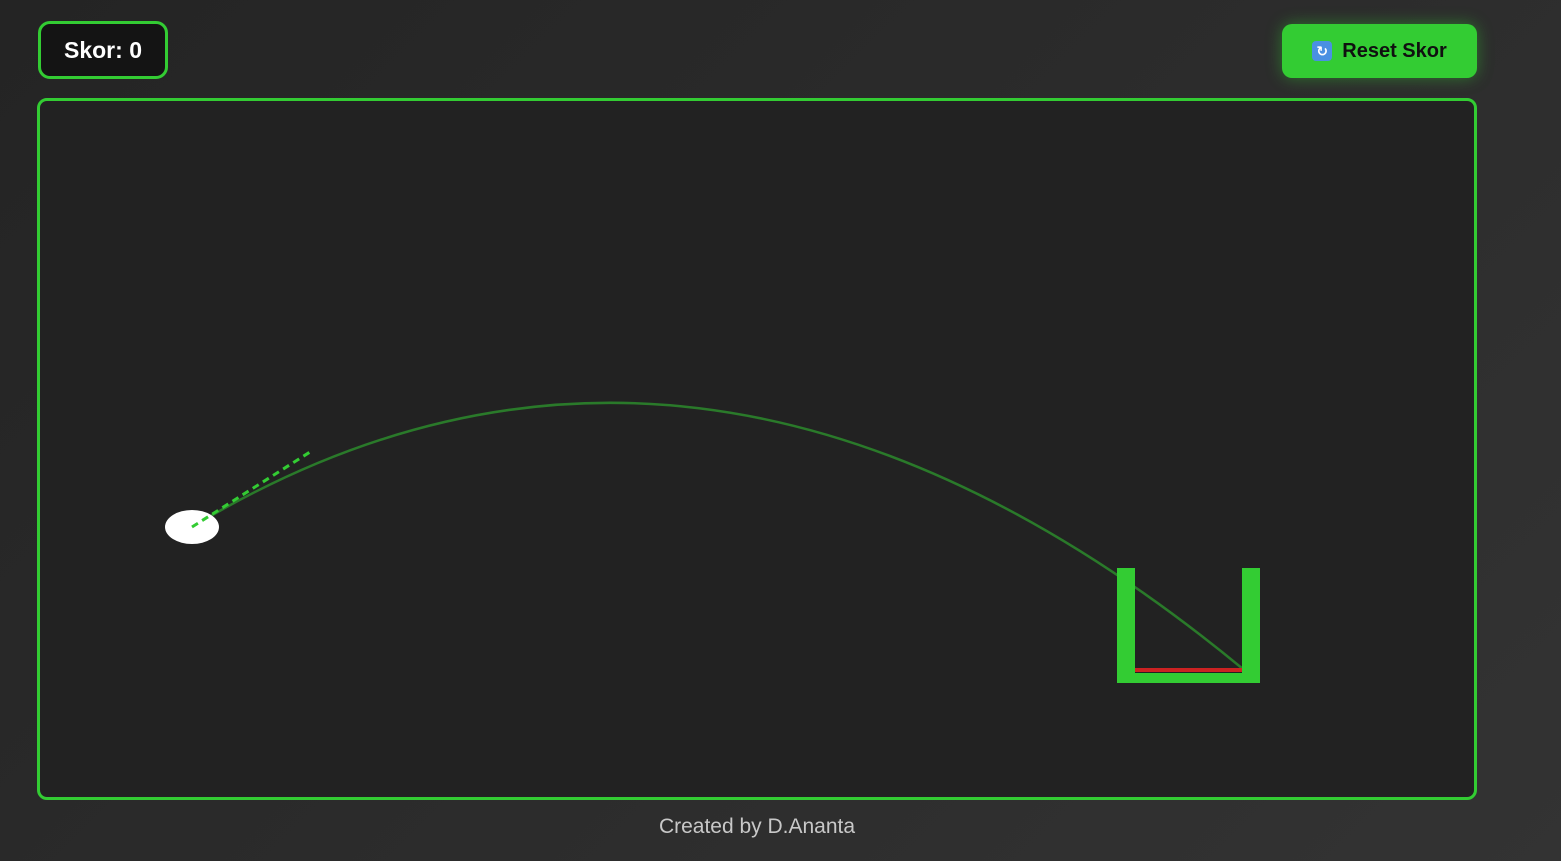 The width and height of the screenshot is (1561, 861). What do you see at coordinates (1322, 51) in the screenshot?
I see `refresh-icon: ↻` at bounding box center [1322, 51].